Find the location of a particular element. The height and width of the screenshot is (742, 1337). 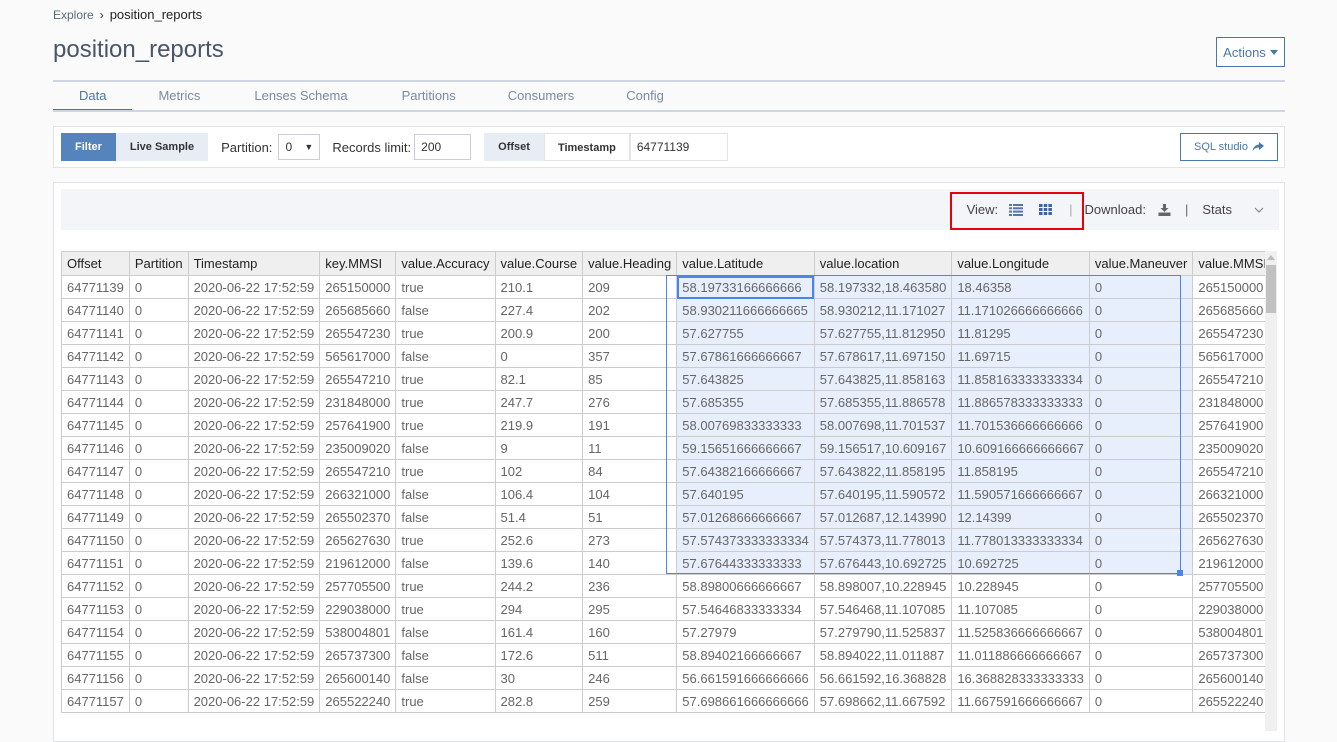

table-cell: 64771157 is located at coordinates (95, 701).